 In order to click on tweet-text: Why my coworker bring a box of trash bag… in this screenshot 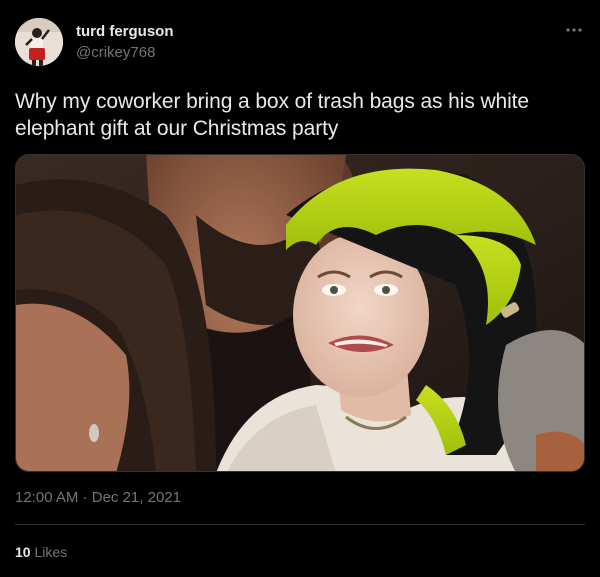, I will do `click(272, 115)`.